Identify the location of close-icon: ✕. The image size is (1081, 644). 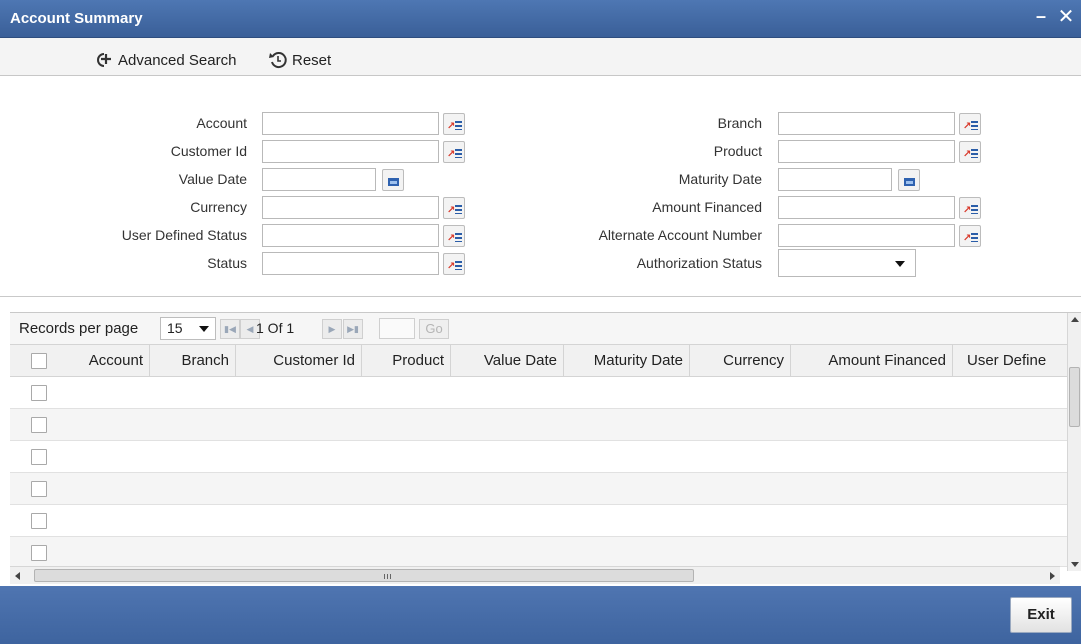
(1066, 16).